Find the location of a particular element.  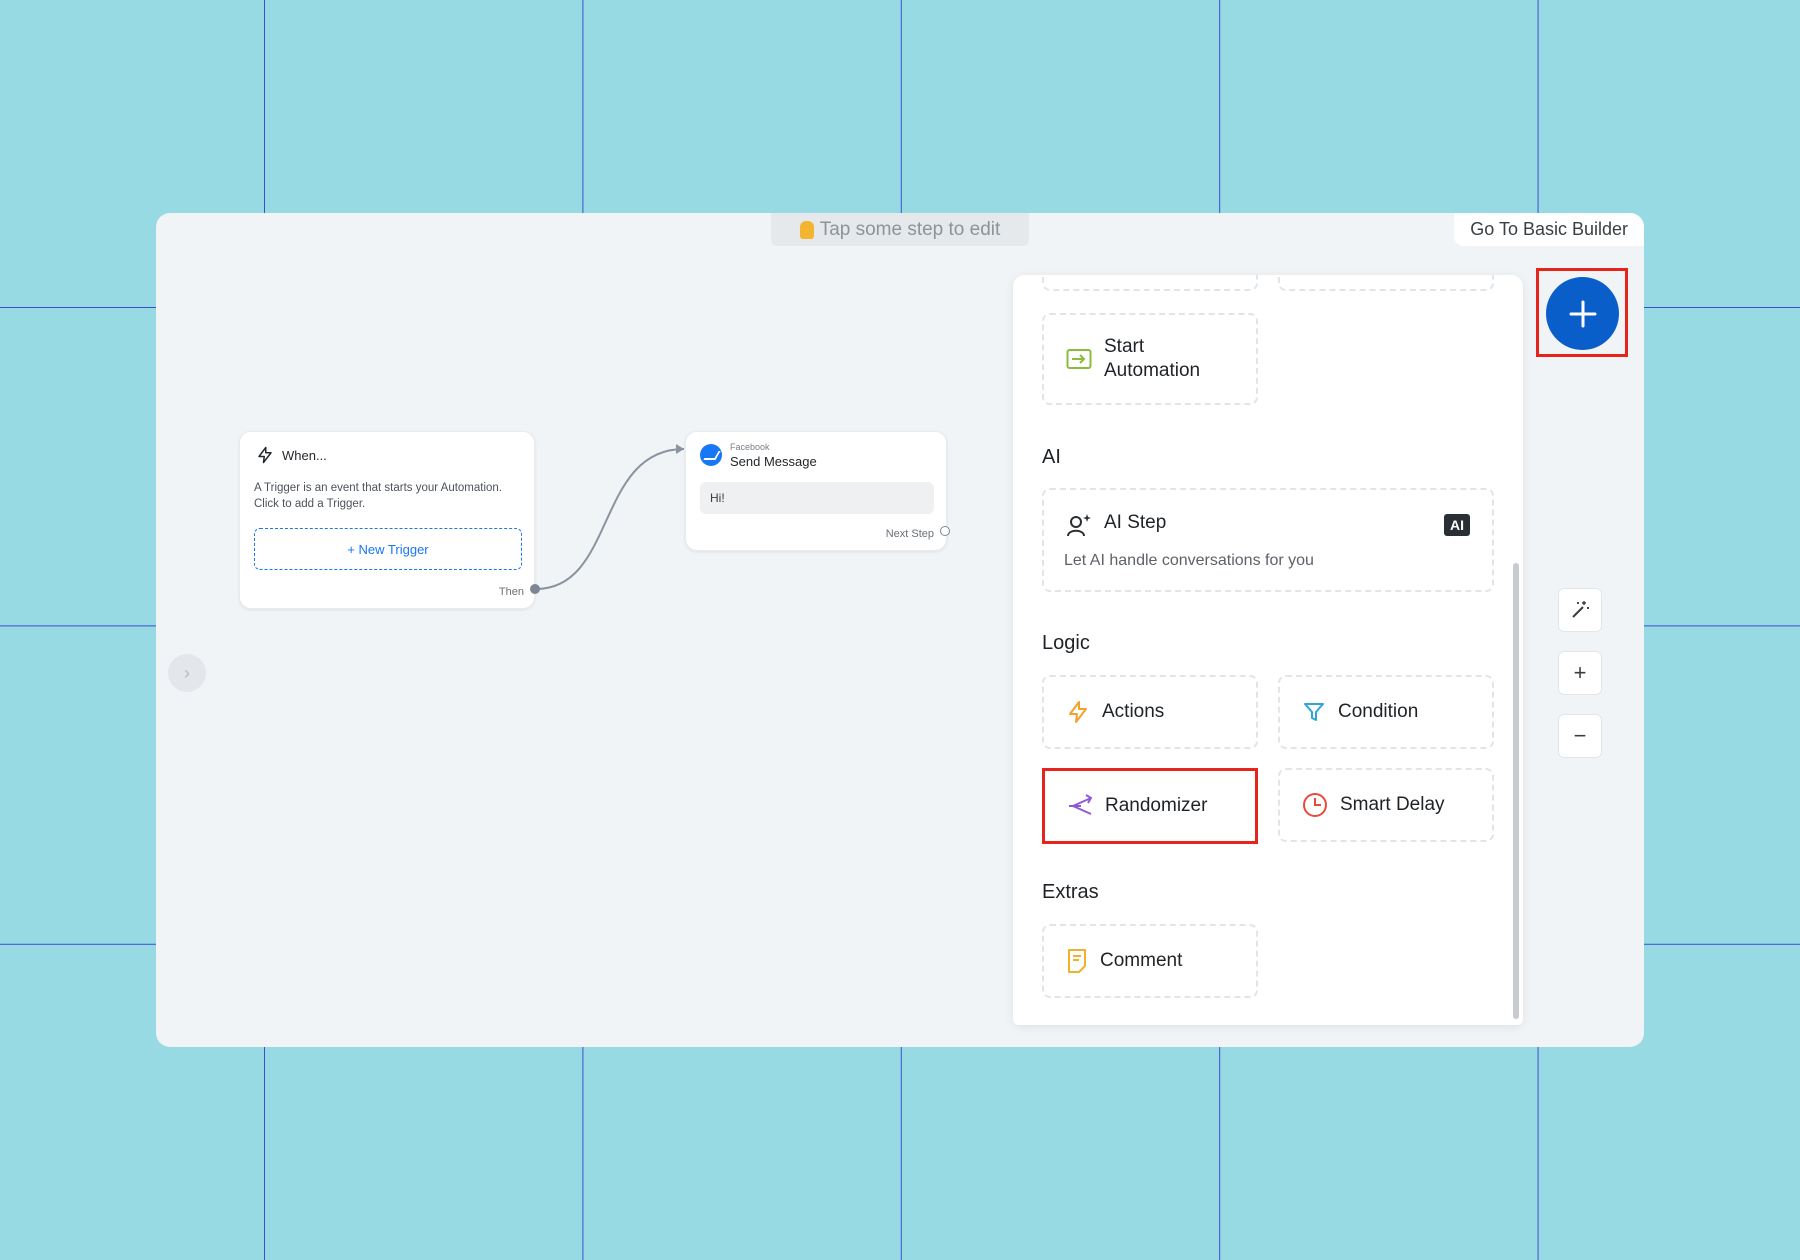

hand-pointing-down-icon is located at coordinates (806, 229).